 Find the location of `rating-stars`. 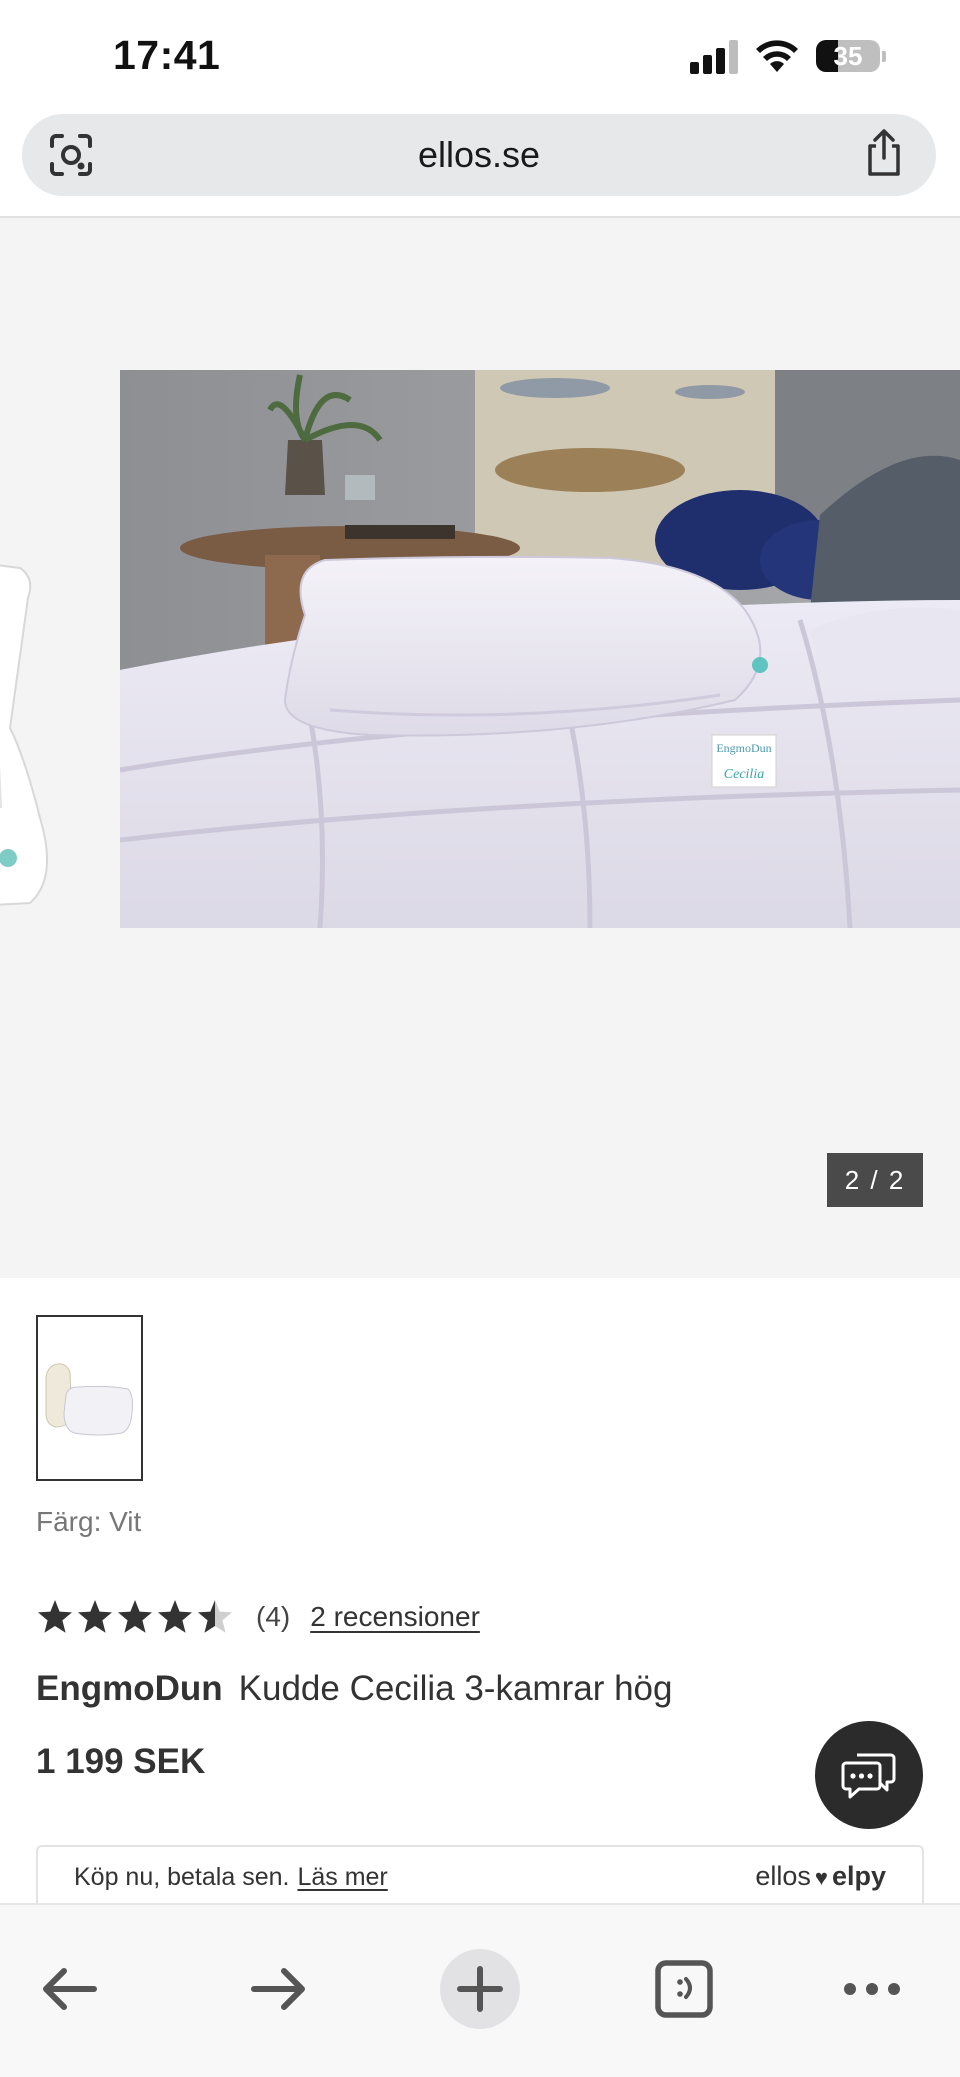

rating-stars is located at coordinates (135, 1617).